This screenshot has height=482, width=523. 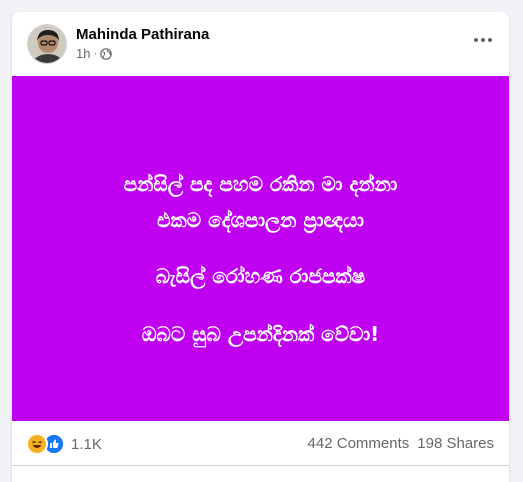 I want to click on post-meta: 1h ·, so click(x=94, y=53).